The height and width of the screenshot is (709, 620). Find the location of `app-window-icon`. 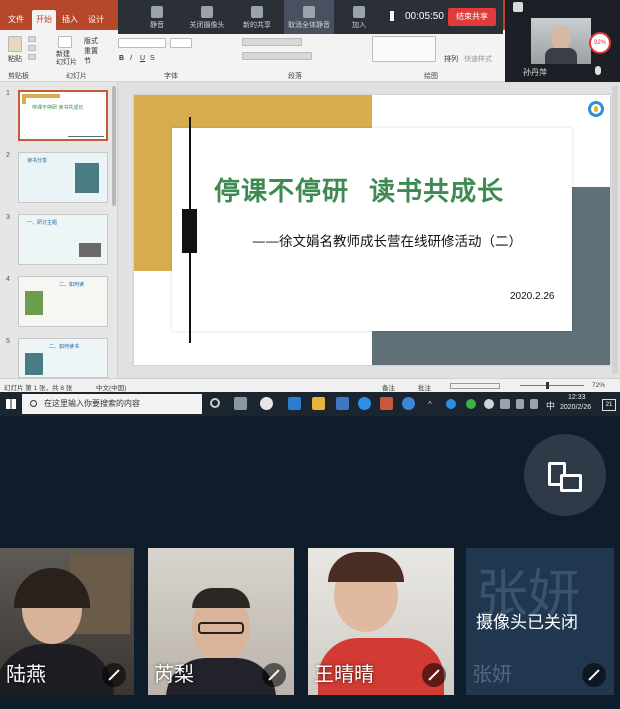

app-window-icon is located at coordinates (342, 403).